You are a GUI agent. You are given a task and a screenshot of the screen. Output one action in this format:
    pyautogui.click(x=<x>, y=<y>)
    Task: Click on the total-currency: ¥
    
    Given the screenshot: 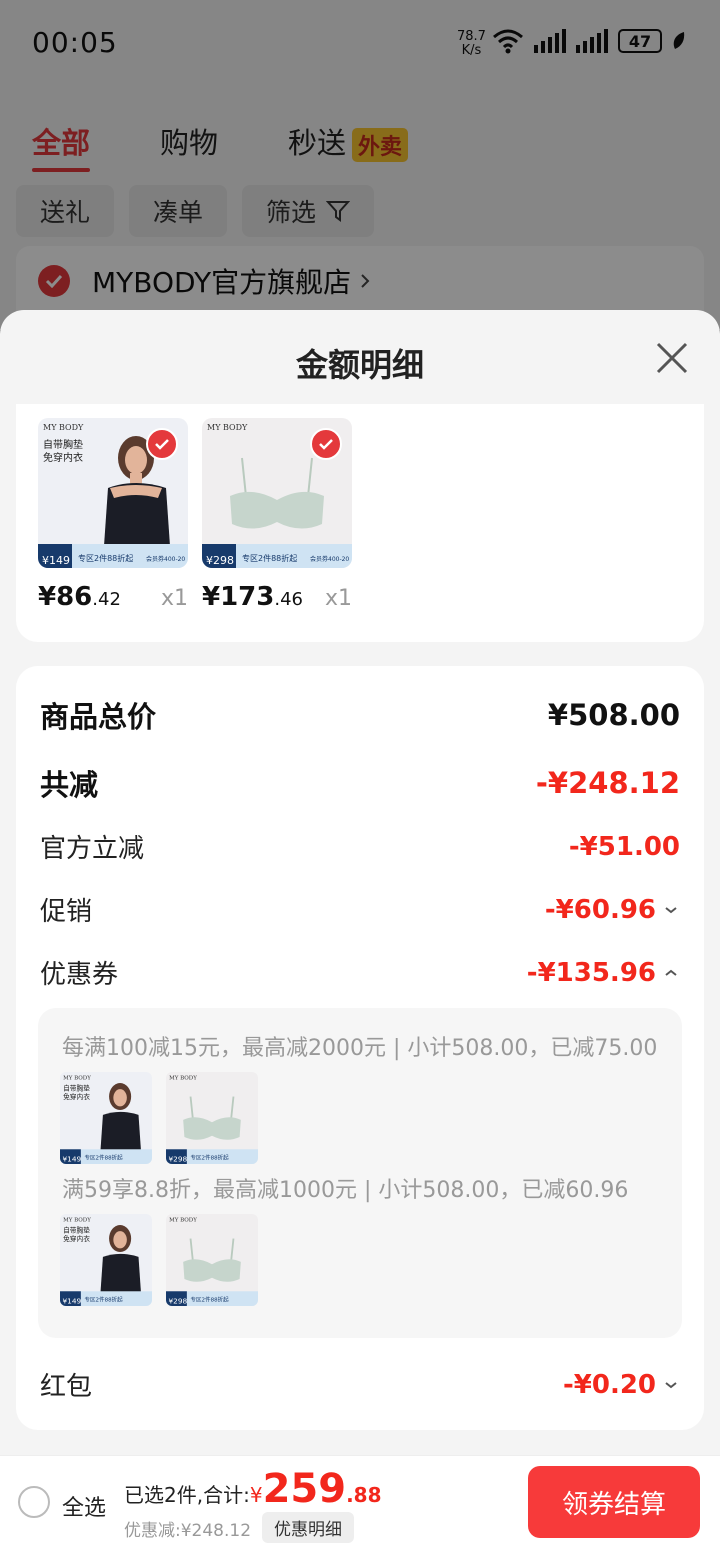 What is the action you would take?
    pyautogui.click(x=256, y=1495)
    